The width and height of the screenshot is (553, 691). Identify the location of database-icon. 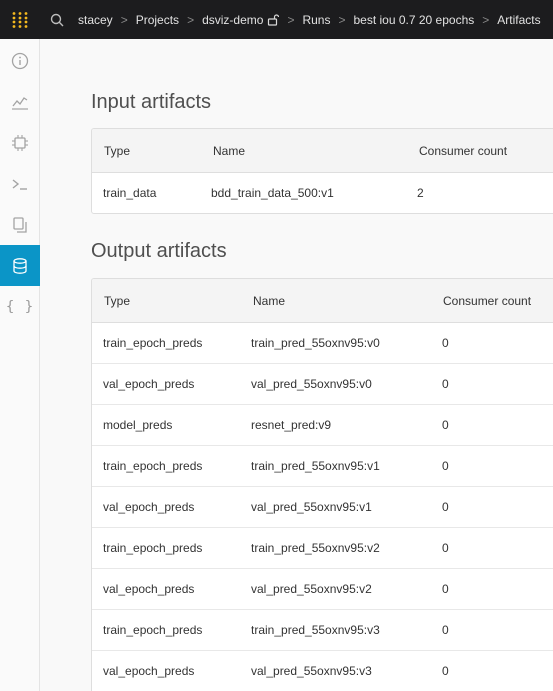
(20, 266).